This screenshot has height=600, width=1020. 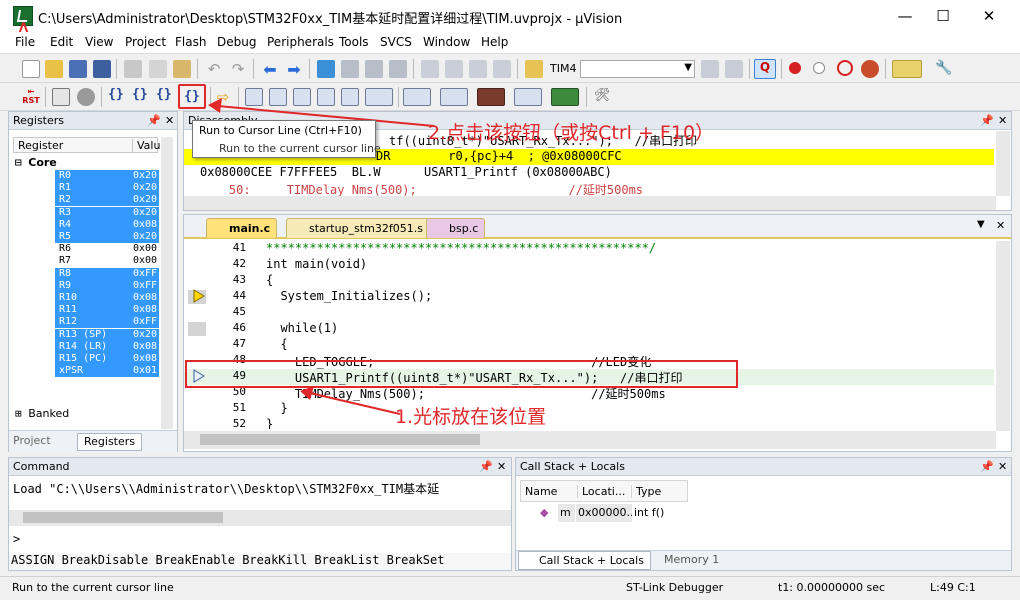 What do you see at coordinates (182, 69) in the screenshot?
I see `paste-icon` at bounding box center [182, 69].